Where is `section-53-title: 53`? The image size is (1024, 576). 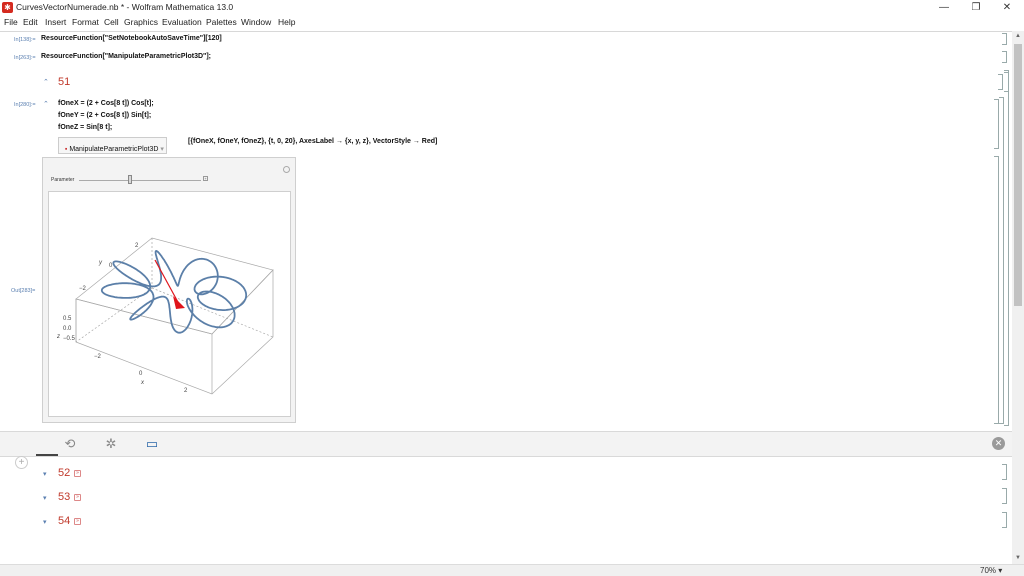 section-53-title: 53 is located at coordinates (64, 497).